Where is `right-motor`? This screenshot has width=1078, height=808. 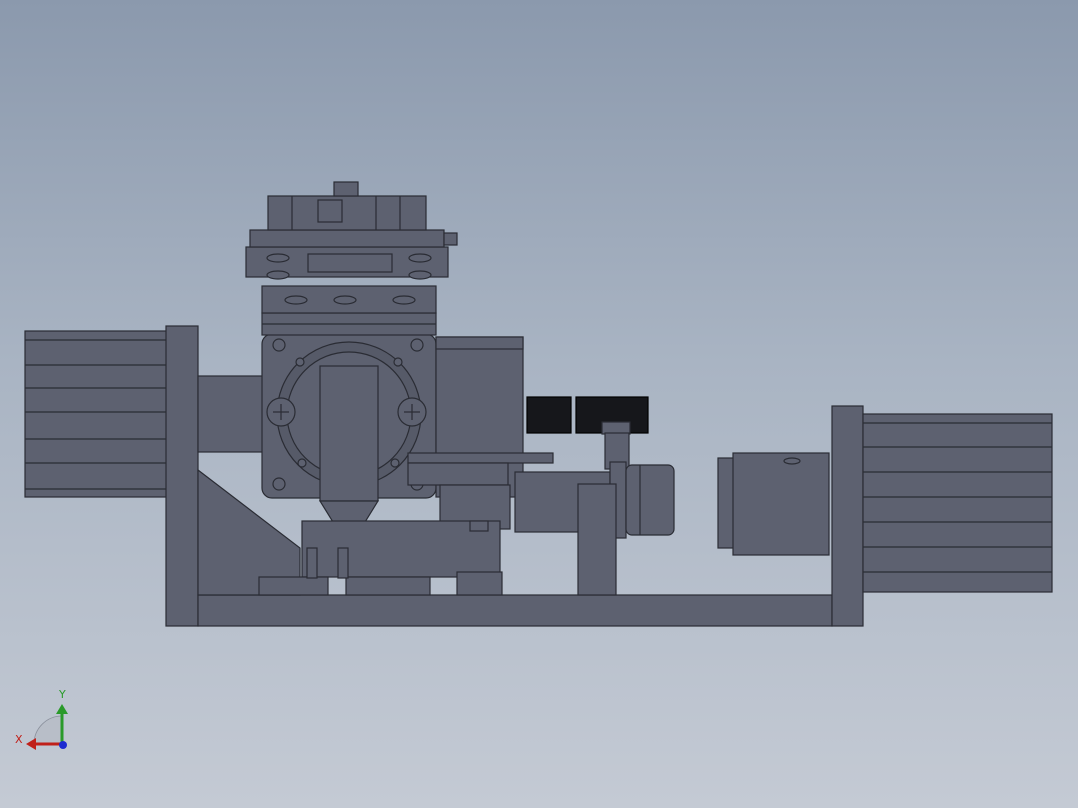
right-motor is located at coordinates (957, 503).